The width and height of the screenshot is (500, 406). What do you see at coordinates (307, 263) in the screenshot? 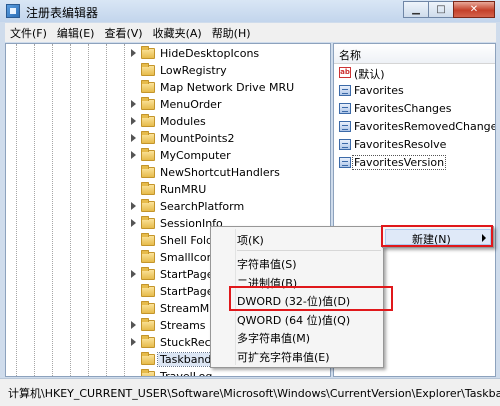
I see `menu-item-string-value: 字符串值(S)` at bounding box center [307, 263].